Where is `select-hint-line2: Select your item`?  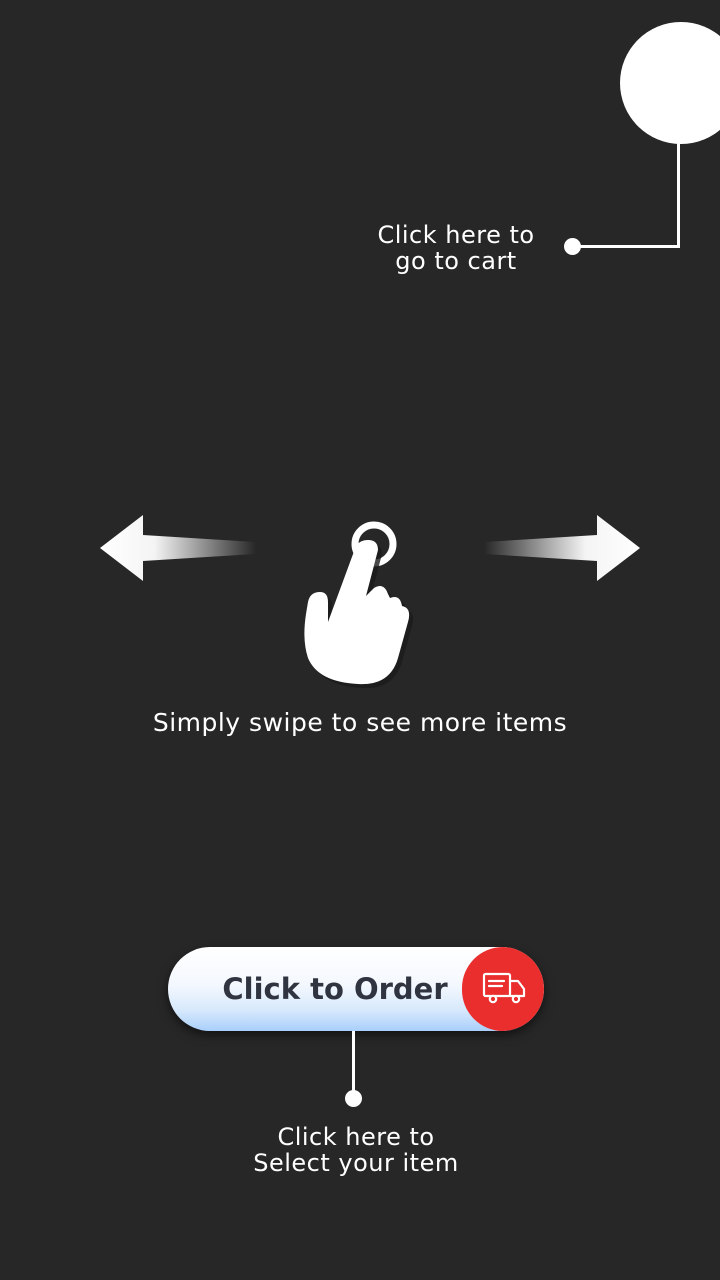 select-hint-line2: Select your item is located at coordinates (356, 1163).